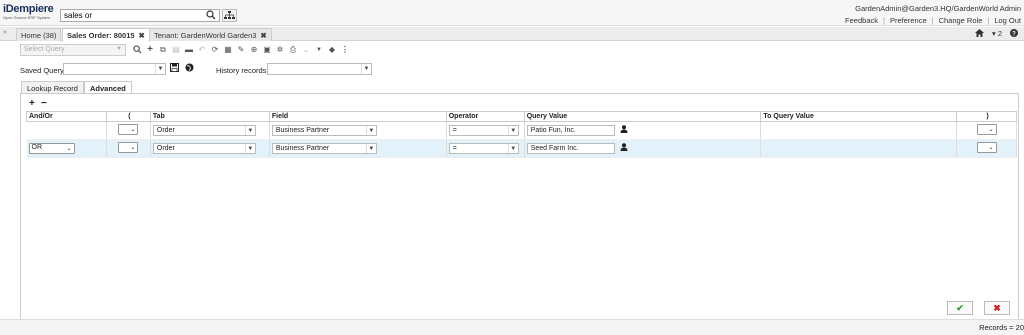 The height and width of the screenshot is (335, 1024). I want to click on tab-label: Lookup Record, so click(52, 88).